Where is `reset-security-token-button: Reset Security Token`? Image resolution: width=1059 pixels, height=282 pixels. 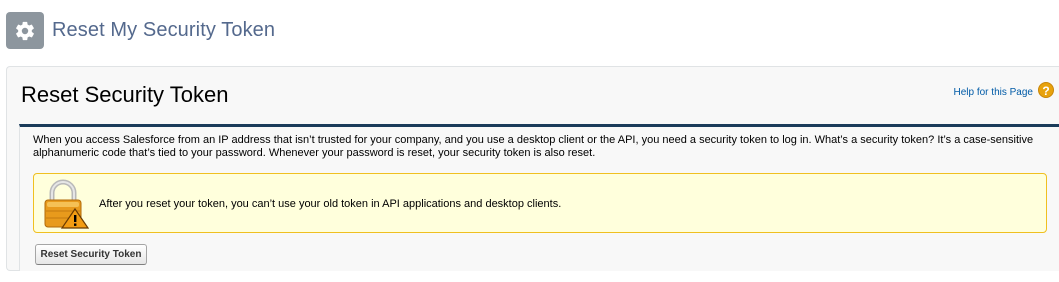 reset-security-token-button: Reset Security Token is located at coordinates (91, 254).